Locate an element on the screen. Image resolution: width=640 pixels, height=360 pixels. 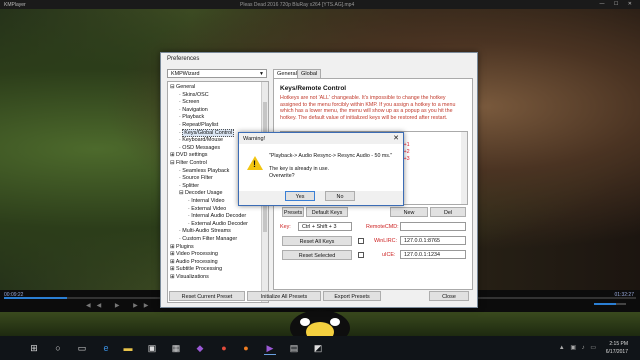
window-controls: — ☐ ✕ is located at coordinates (618, 4).